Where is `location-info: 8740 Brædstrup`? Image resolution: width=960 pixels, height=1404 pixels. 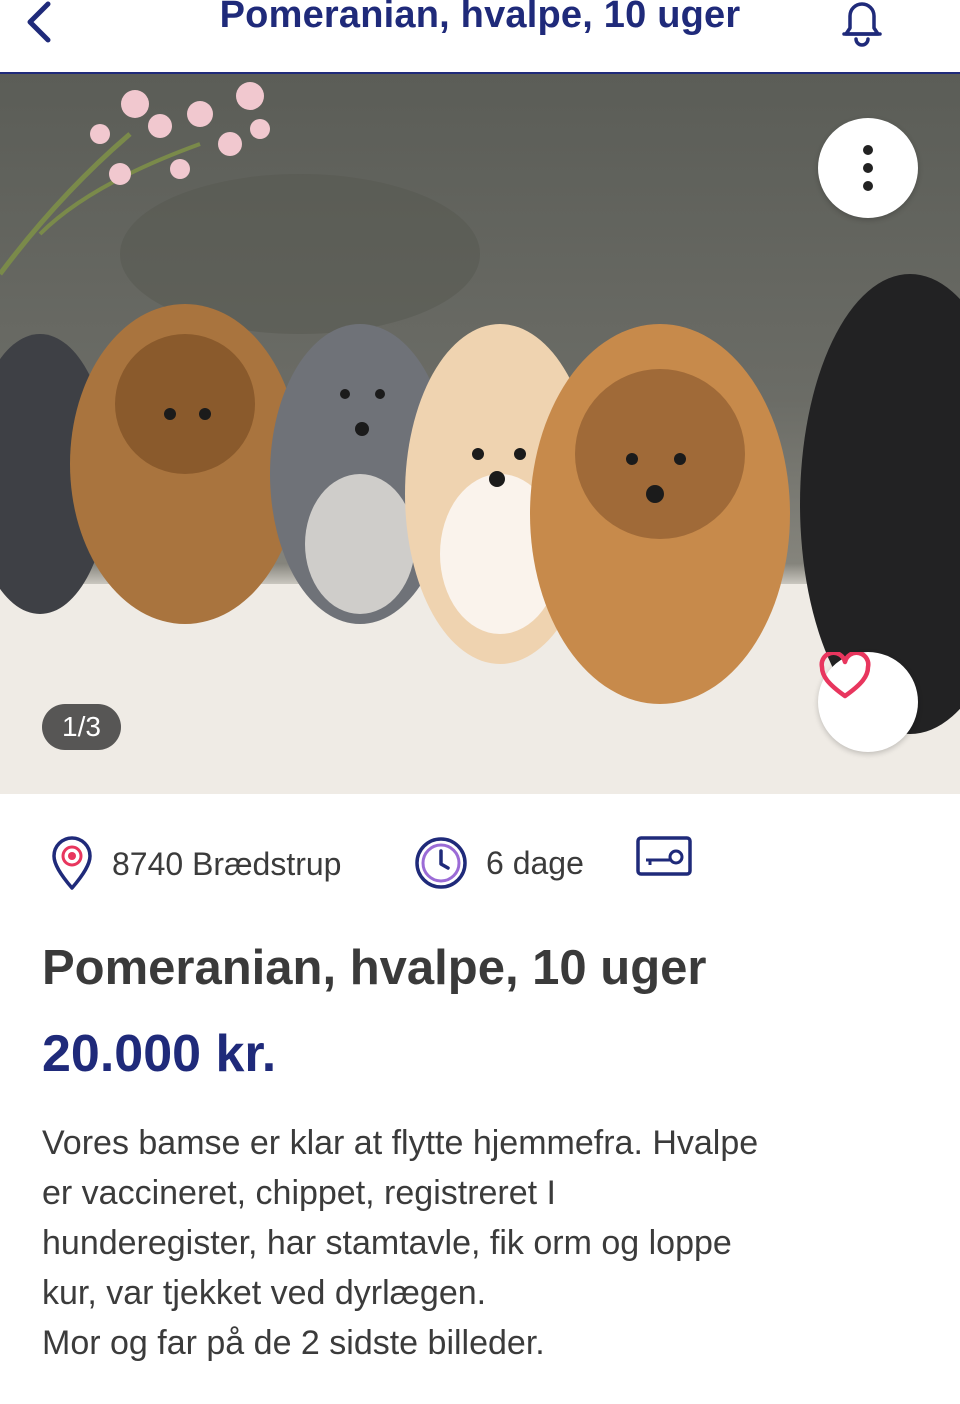
location-info: 8740 Brædstrup is located at coordinates (195, 864).